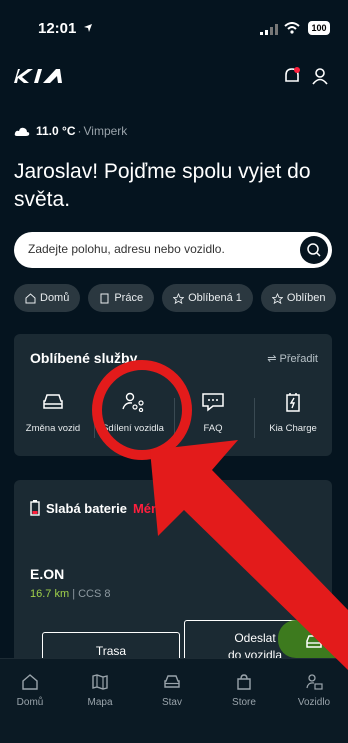 The image size is (348, 743). What do you see at coordinates (56, 131) in the screenshot?
I see `weather-temp: 11.0 °C` at bounding box center [56, 131].